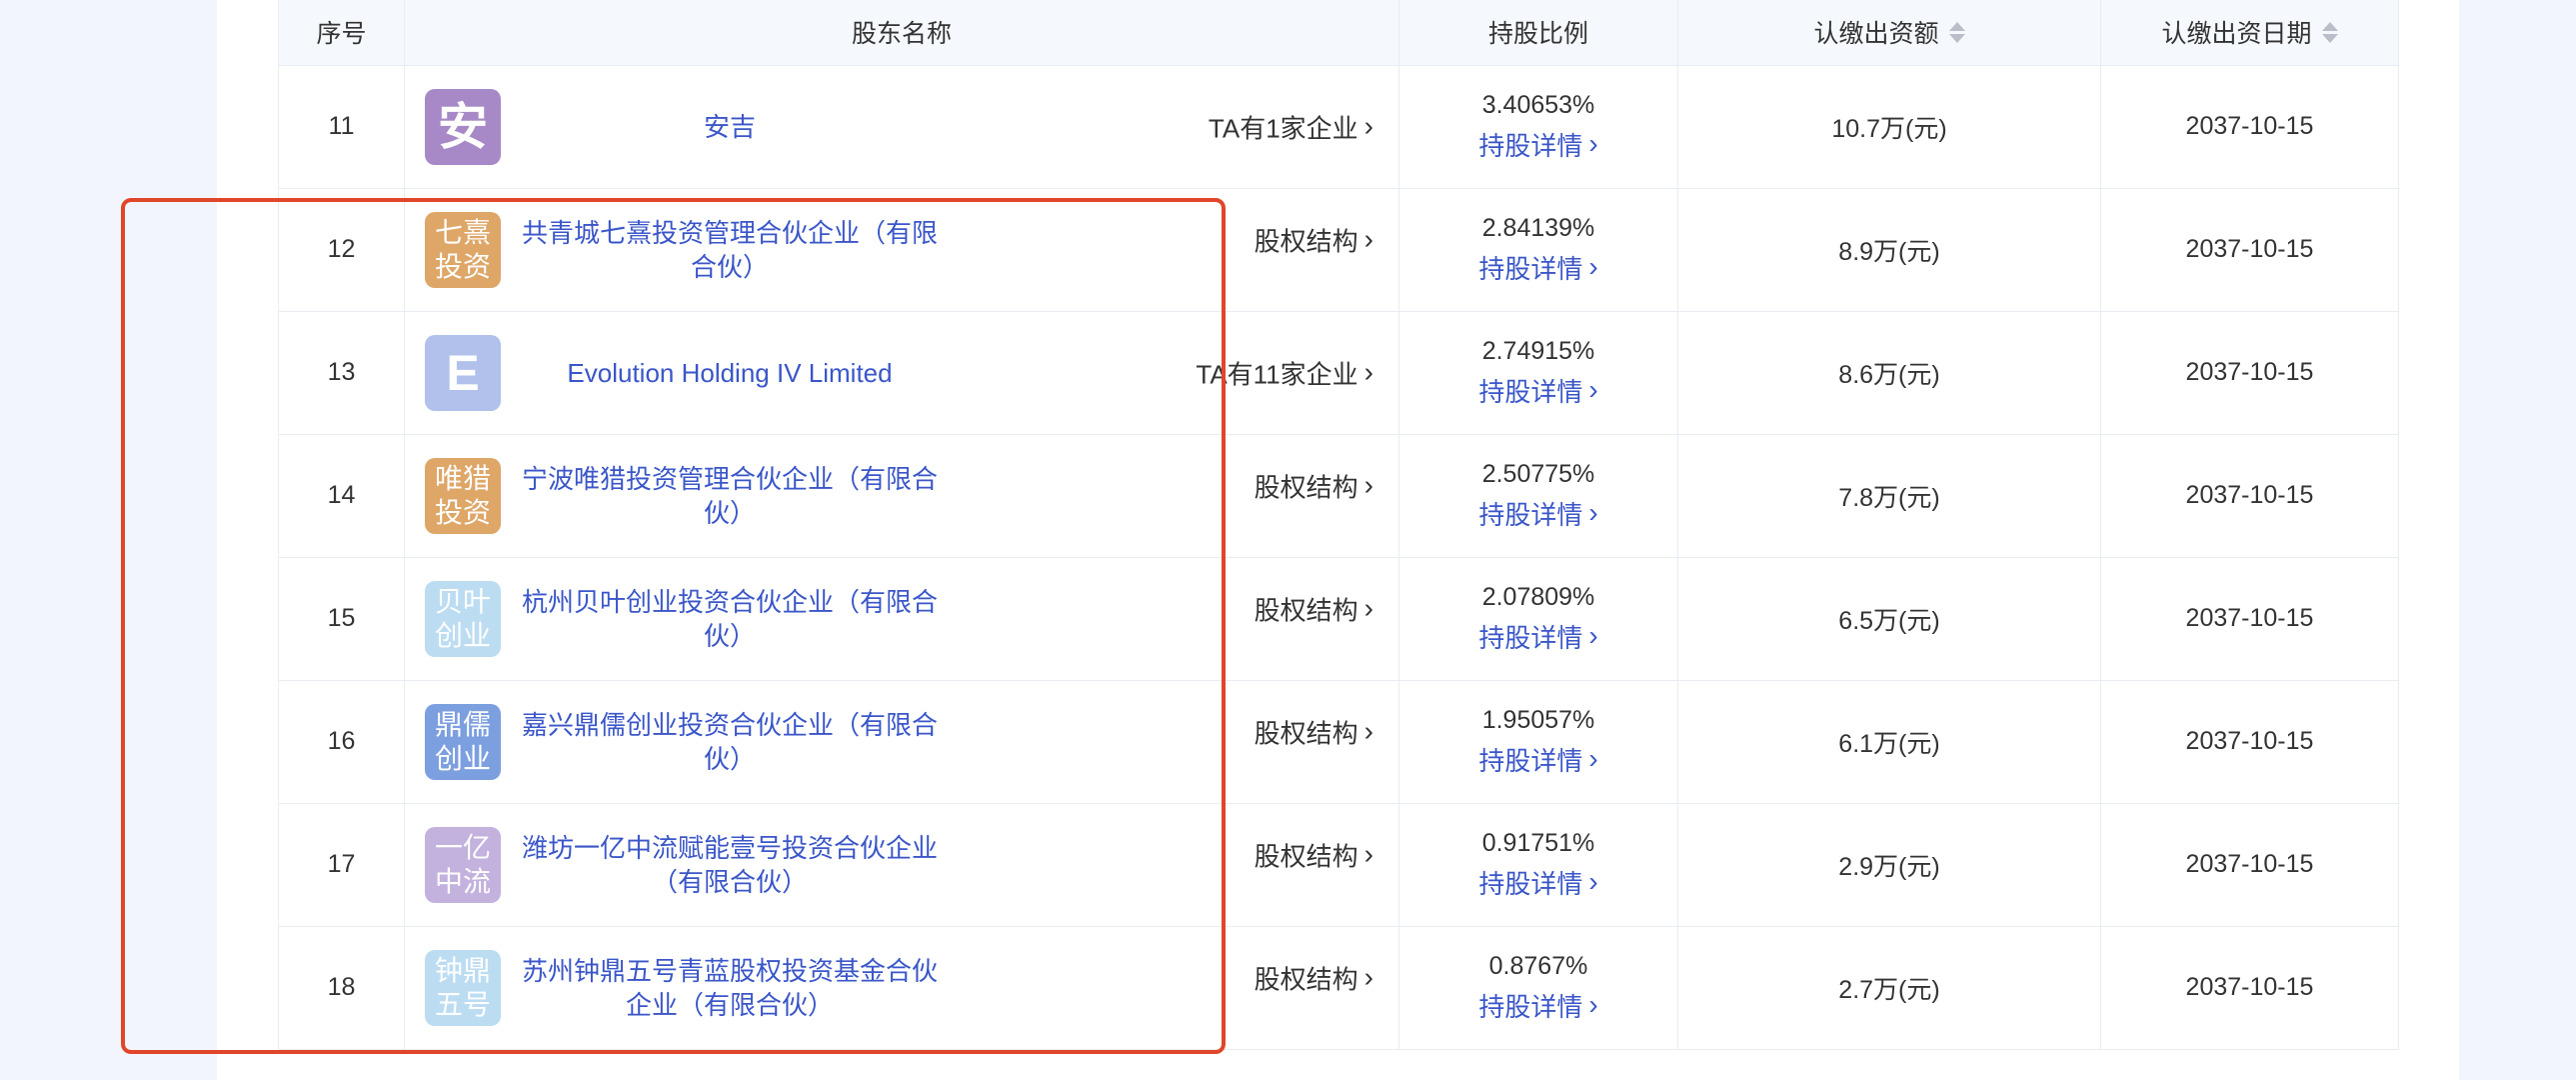 Image resolution: width=2576 pixels, height=1080 pixels. Describe the element at coordinates (341, 249) in the screenshot. I see `row-index: 12` at that location.